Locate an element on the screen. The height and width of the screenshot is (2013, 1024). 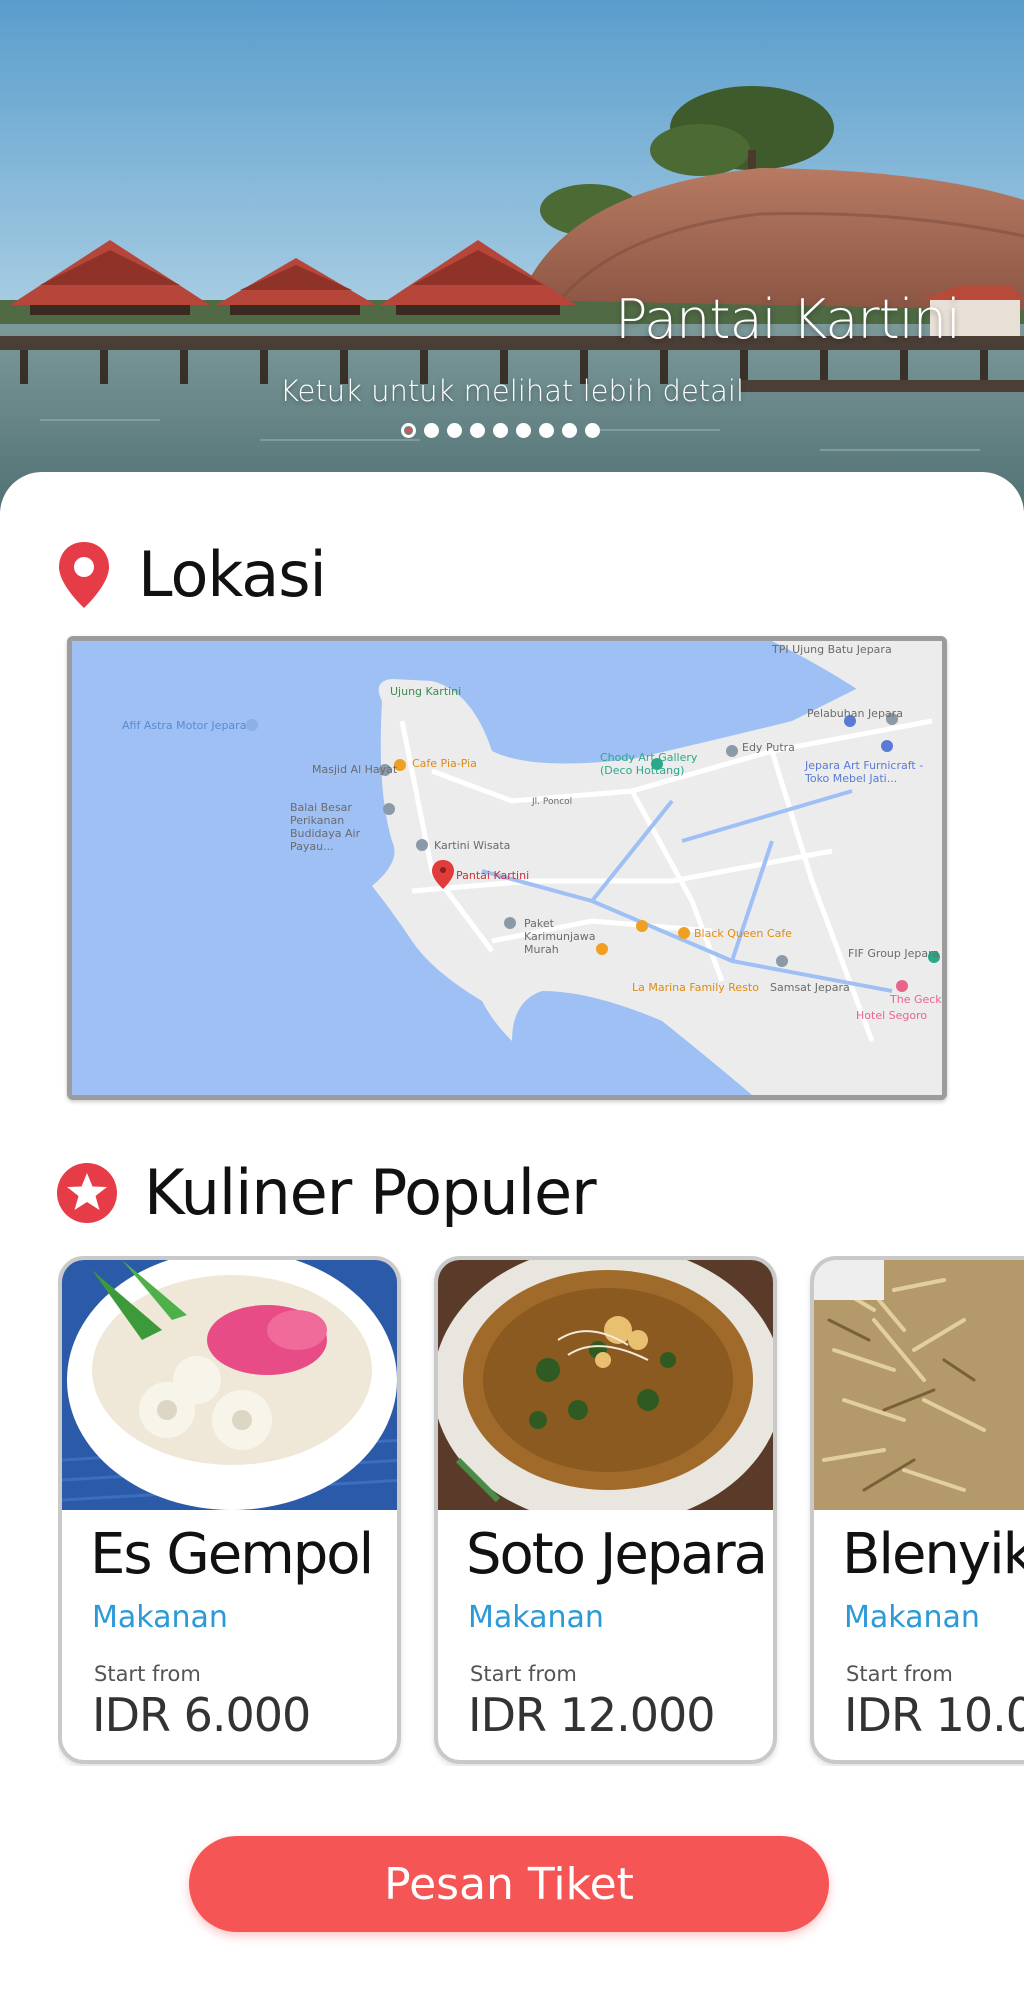
culinary-price: IDR 6.000 is located at coordinates (201, 1715).